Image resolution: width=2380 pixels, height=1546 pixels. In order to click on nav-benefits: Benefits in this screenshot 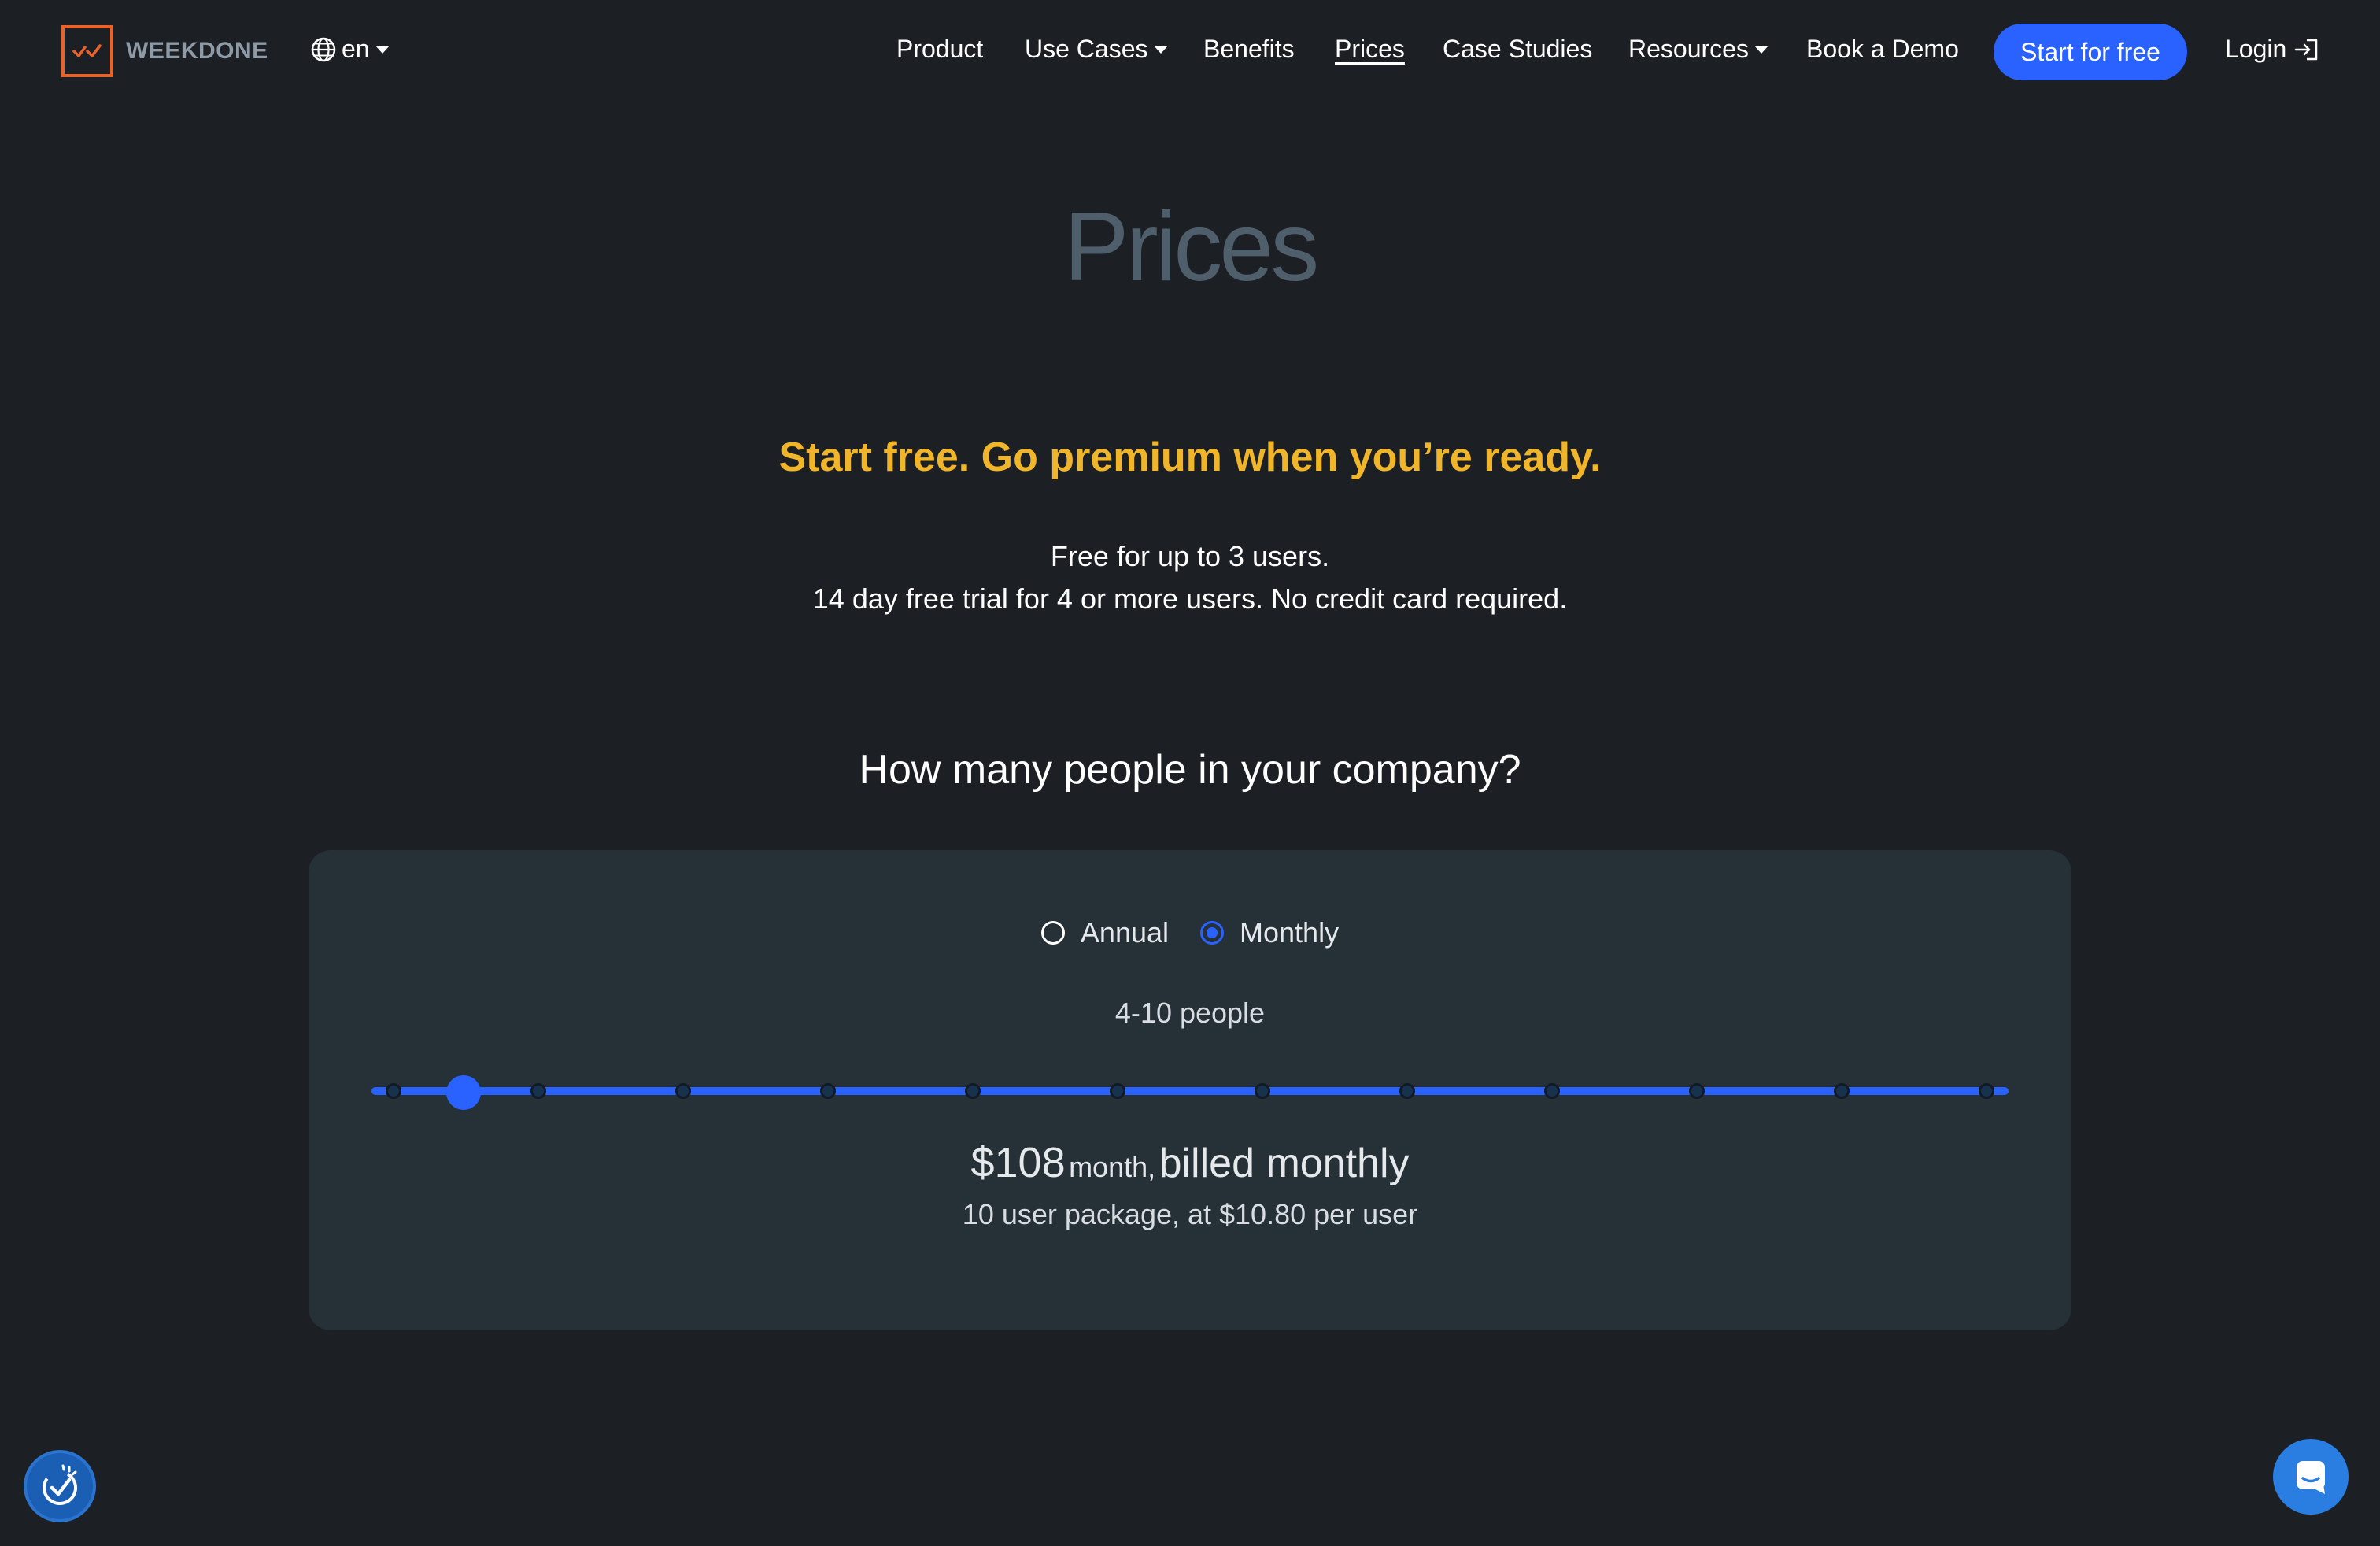, I will do `click(1249, 49)`.